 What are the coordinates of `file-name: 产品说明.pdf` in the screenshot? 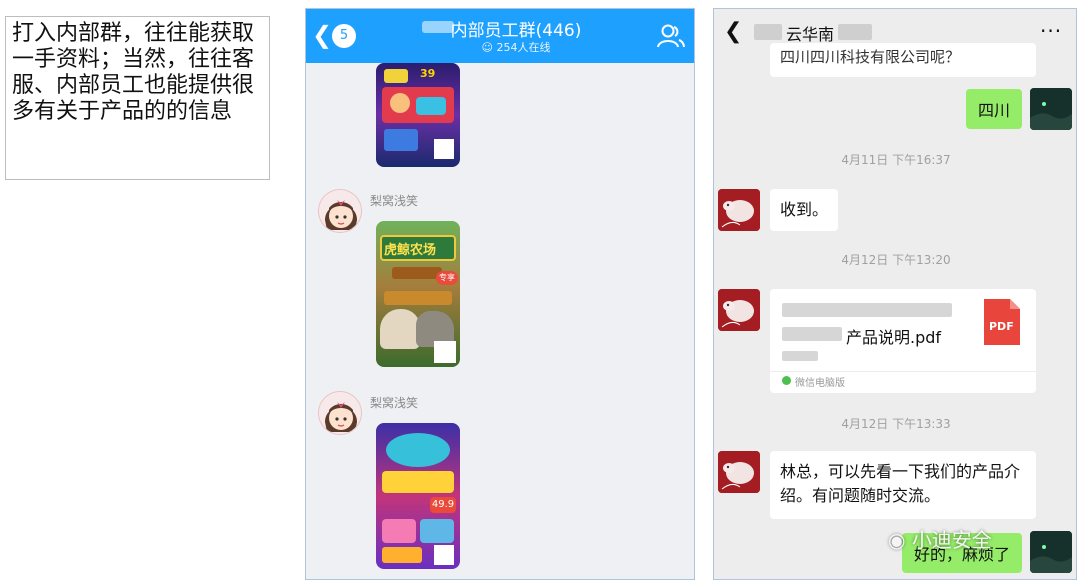 It's located at (894, 337).